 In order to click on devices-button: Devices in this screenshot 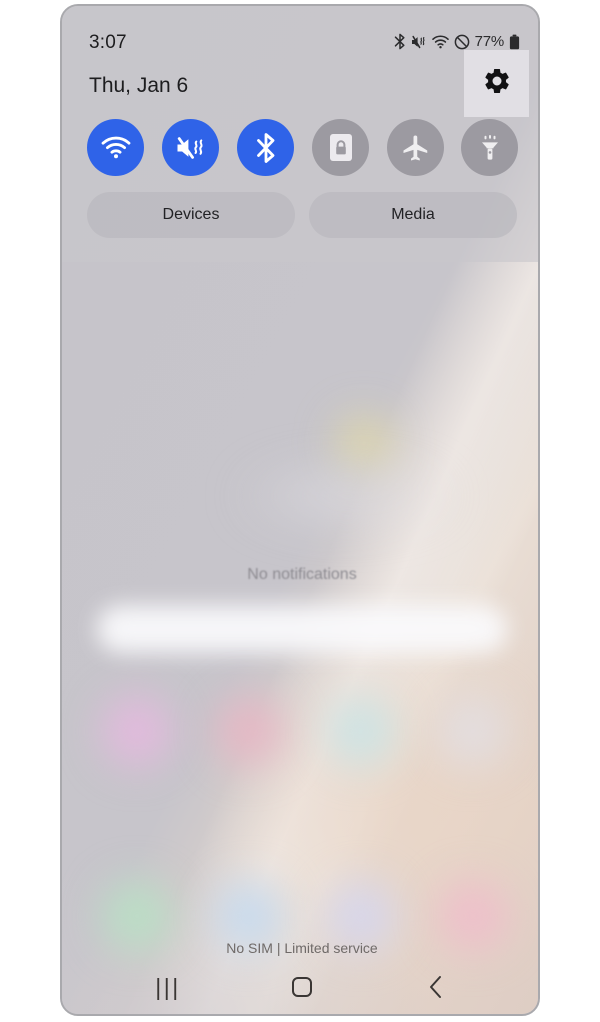, I will do `click(191, 215)`.